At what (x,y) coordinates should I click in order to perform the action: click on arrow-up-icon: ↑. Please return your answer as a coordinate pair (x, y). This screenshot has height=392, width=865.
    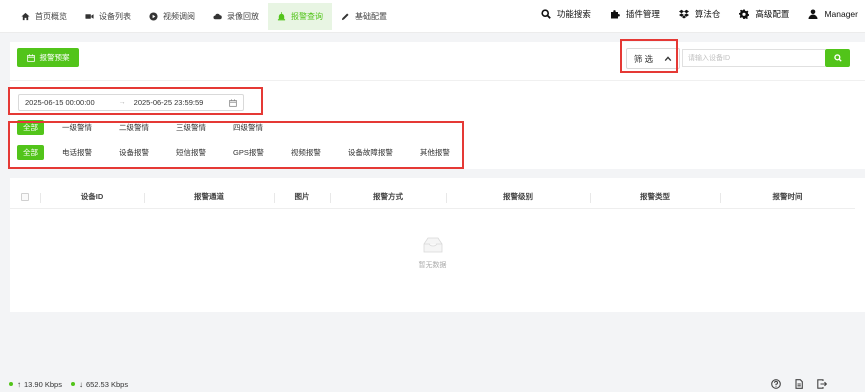
    Looking at the image, I should click on (19, 384).